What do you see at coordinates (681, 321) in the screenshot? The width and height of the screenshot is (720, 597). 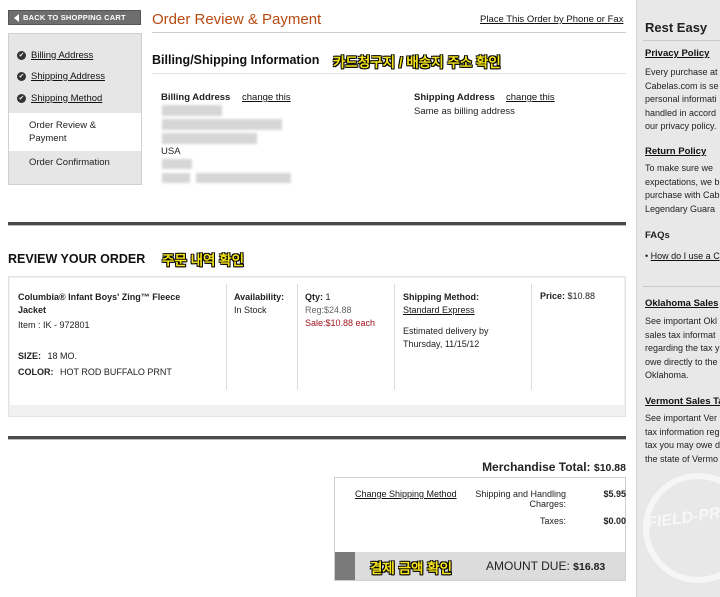 I see `oklahoma-line: See important Okl` at bounding box center [681, 321].